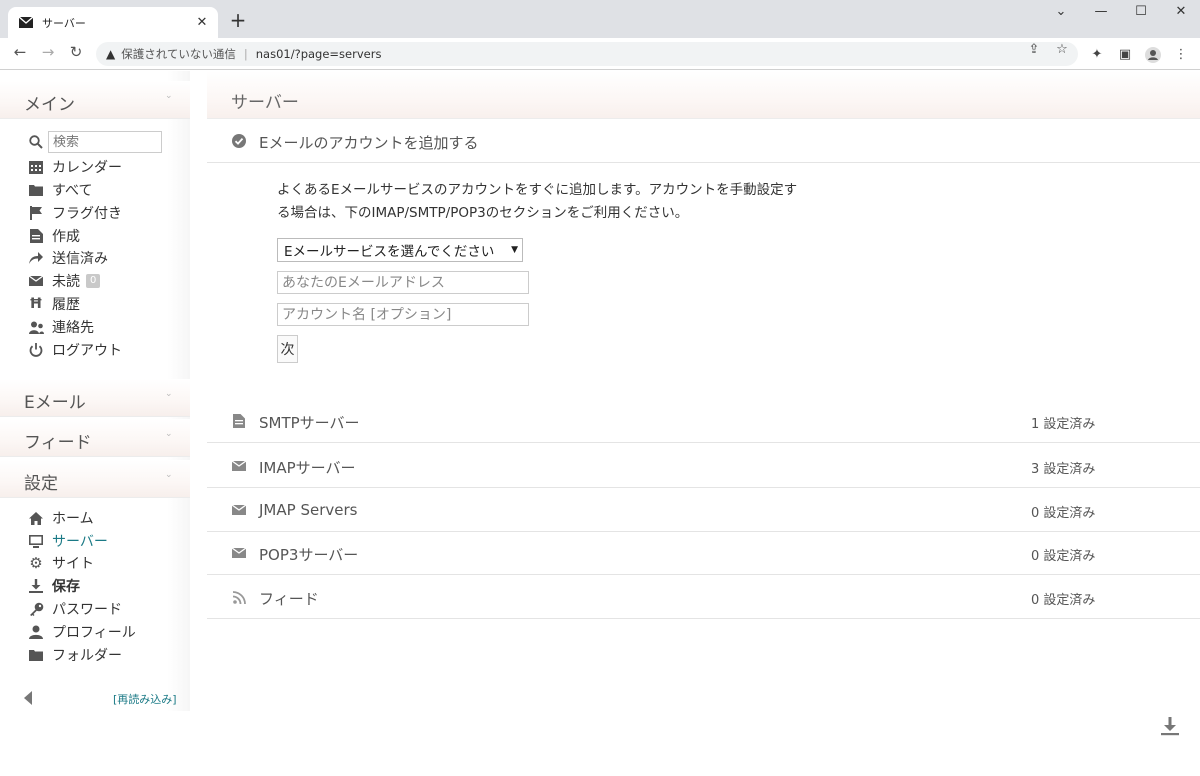 This screenshot has height=776, width=1200. What do you see at coordinates (93, 281) in the screenshot?
I see `unread-count-badge: 0` at bounding box center [93, 281].